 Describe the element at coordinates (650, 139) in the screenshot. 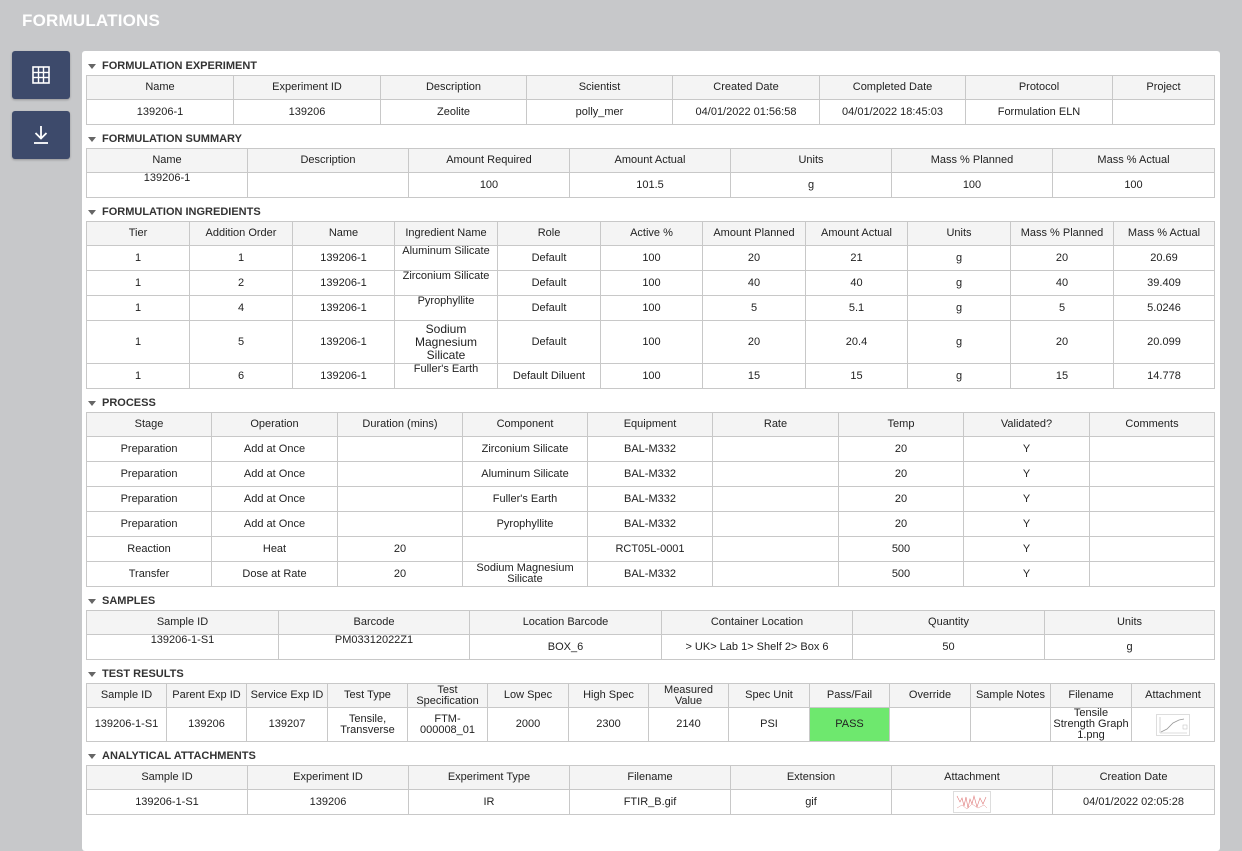

I see `section-summary-header: FORMULATION SUMMARY` at that location.